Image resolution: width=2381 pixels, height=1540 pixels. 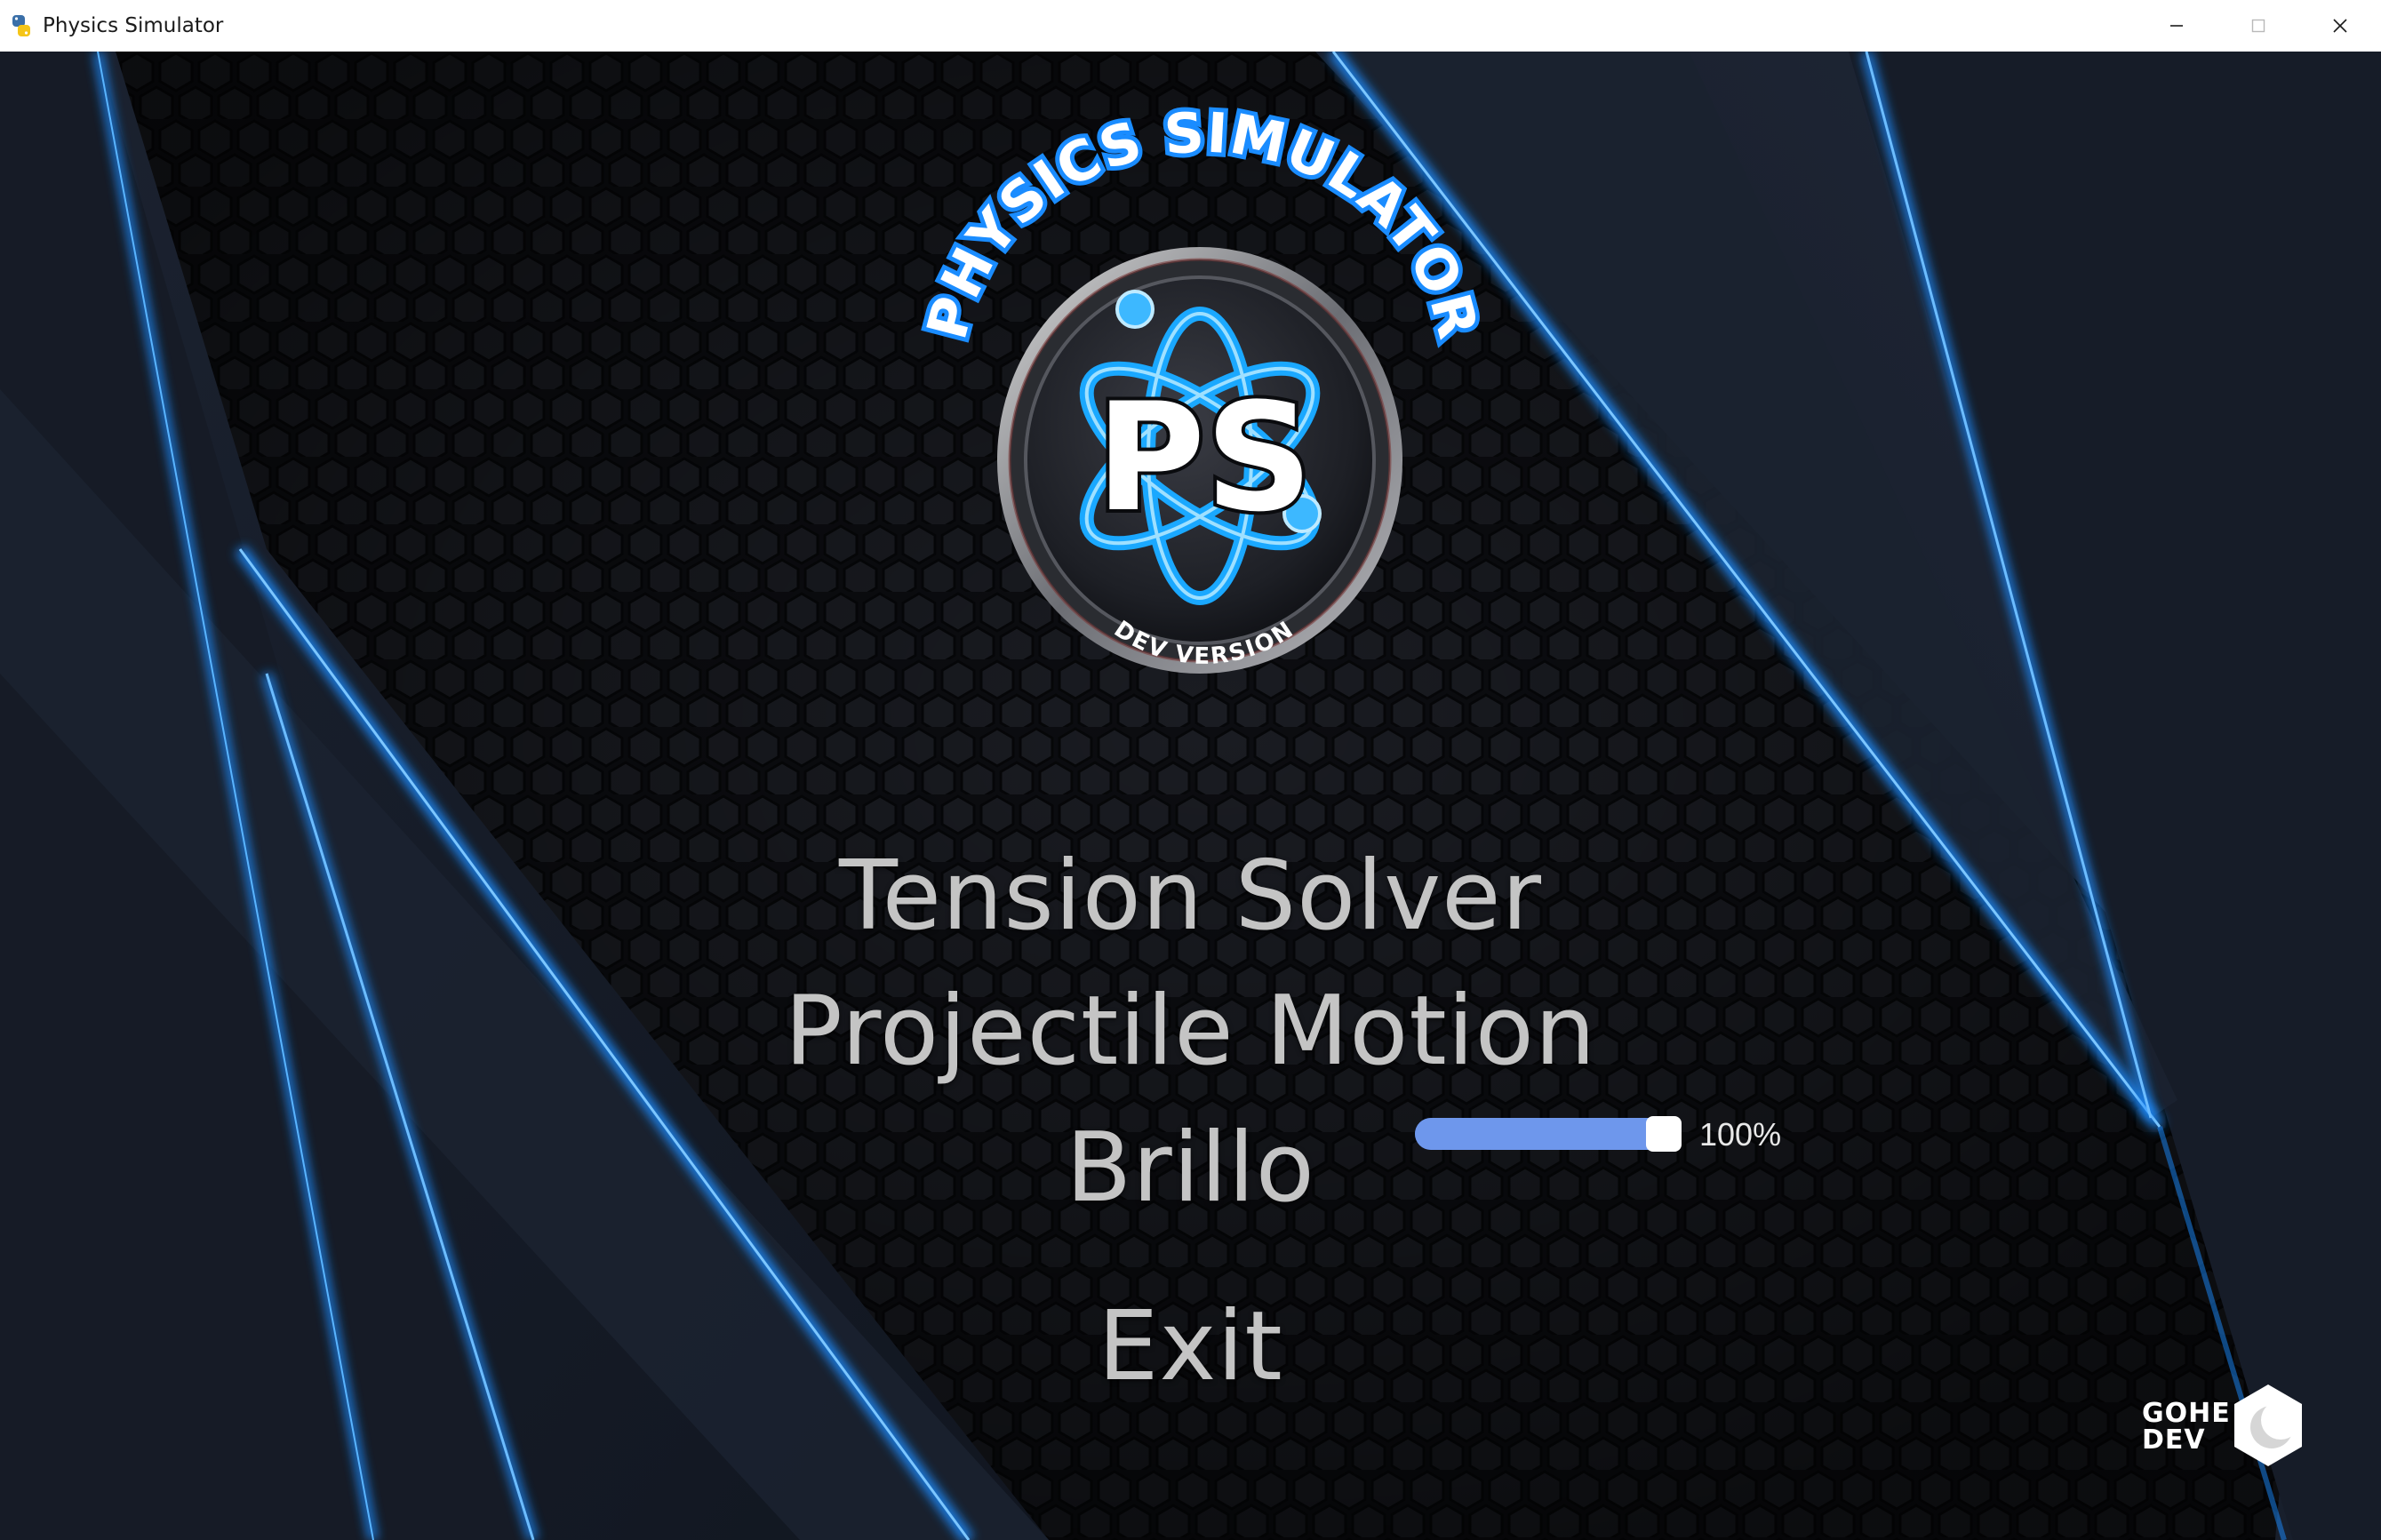 I want to click on close-icon, so click(x=2340, y=26).